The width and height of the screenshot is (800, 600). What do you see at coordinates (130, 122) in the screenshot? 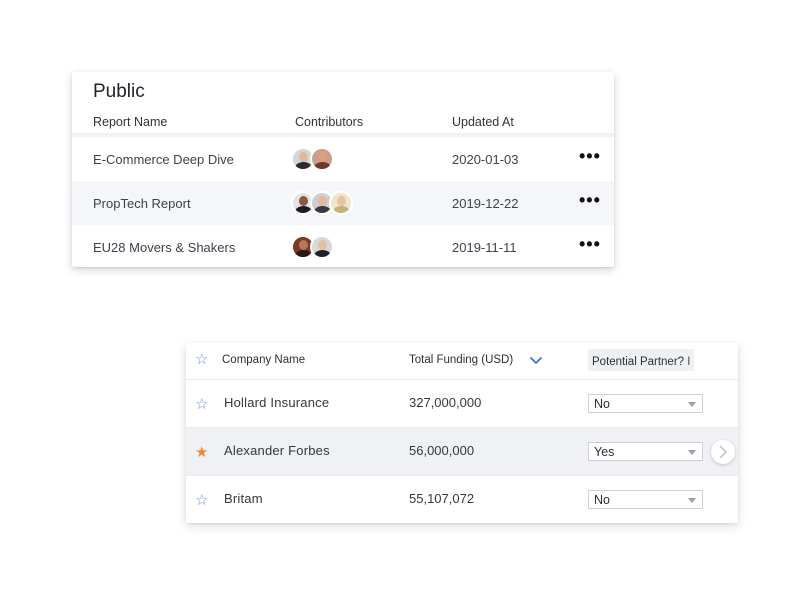
I see `column-report-name: Report Name` at bounding box center [130, 122].